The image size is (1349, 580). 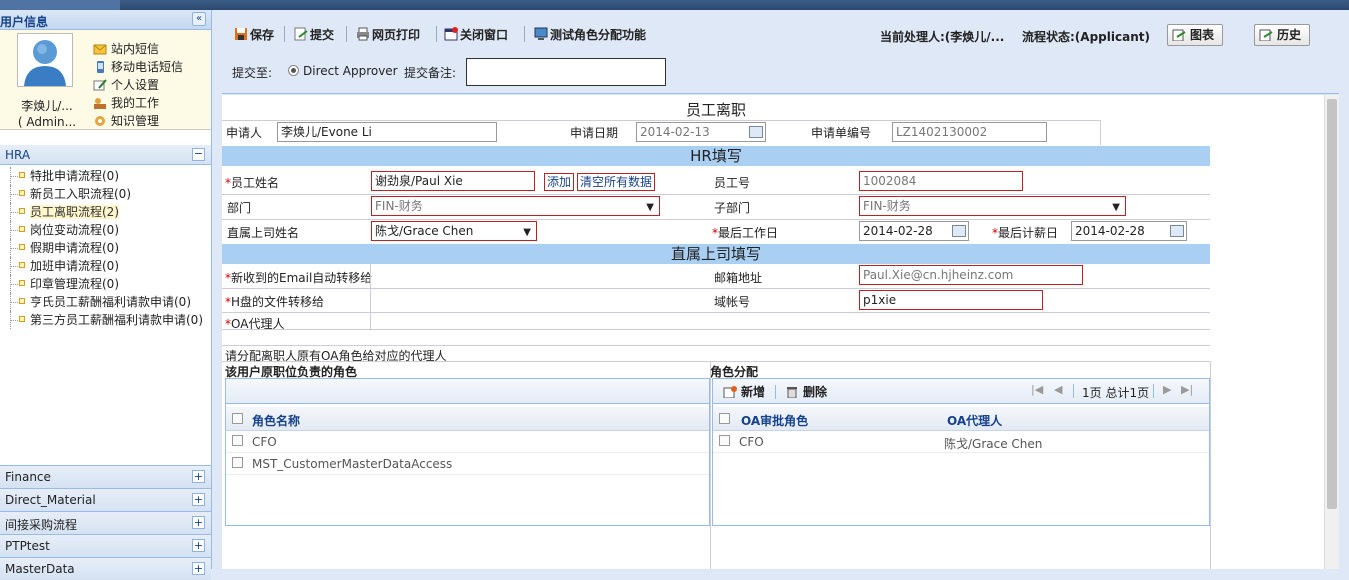 What do you see at coordinates (616, 182) in the screenshot?
I see `clear-all-link: 清空所有数据` at bounding box center [616, 182].